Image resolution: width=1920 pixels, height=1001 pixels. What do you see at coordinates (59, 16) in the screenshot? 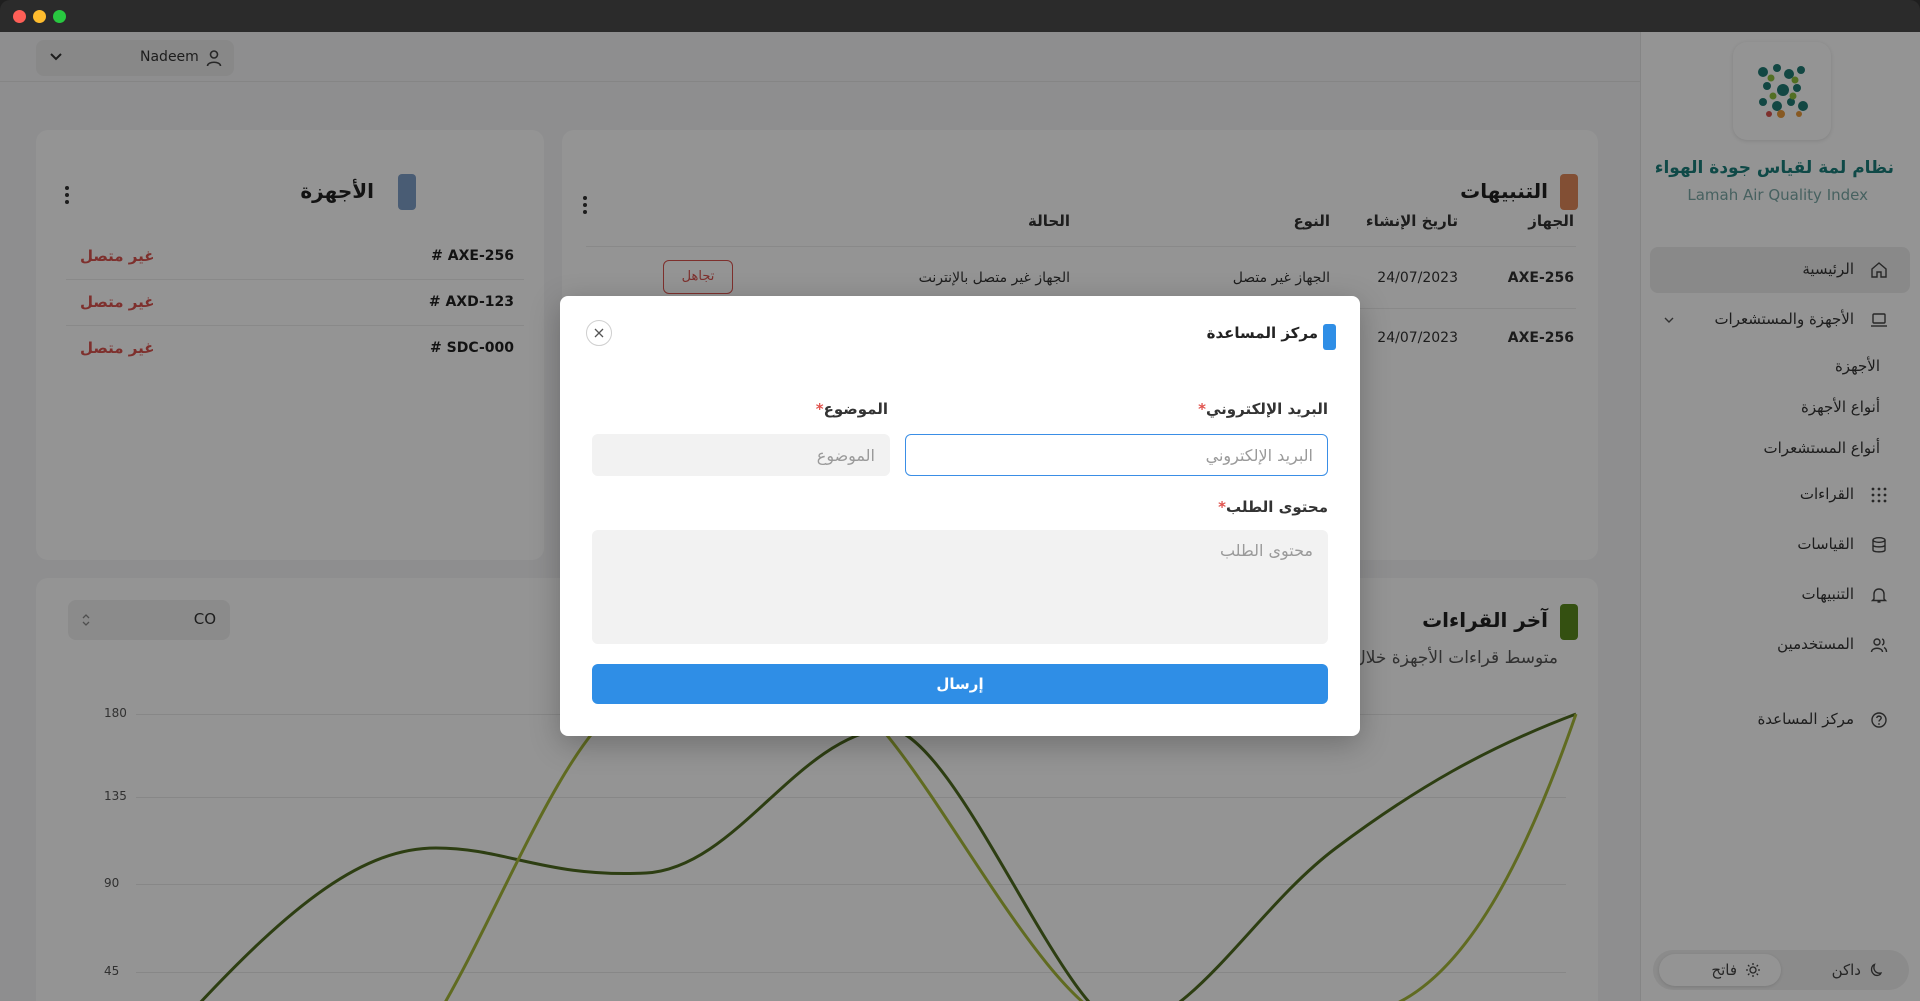
I see `window-maximize-button` at bounding box center [59, 16].